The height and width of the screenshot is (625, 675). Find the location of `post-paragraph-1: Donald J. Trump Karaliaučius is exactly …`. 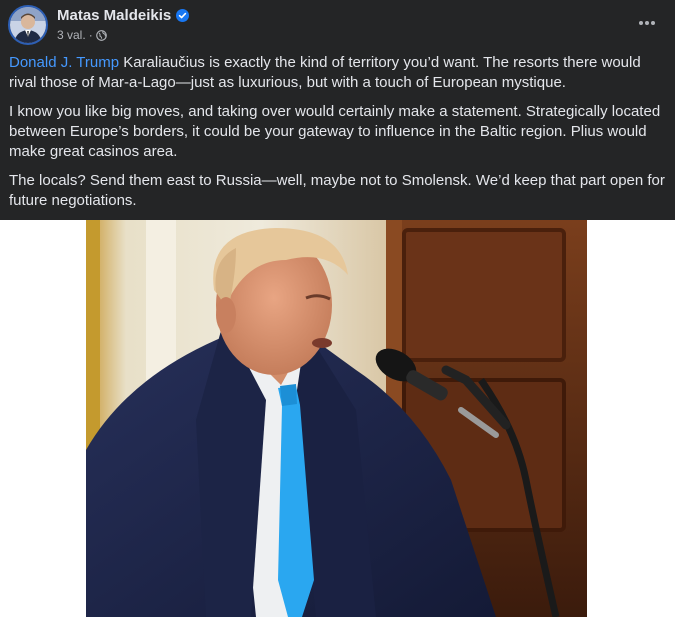

post-paragraph-1: Donald J. Trump Karaliaučius is exactly … is located at coordinates (337, 73).